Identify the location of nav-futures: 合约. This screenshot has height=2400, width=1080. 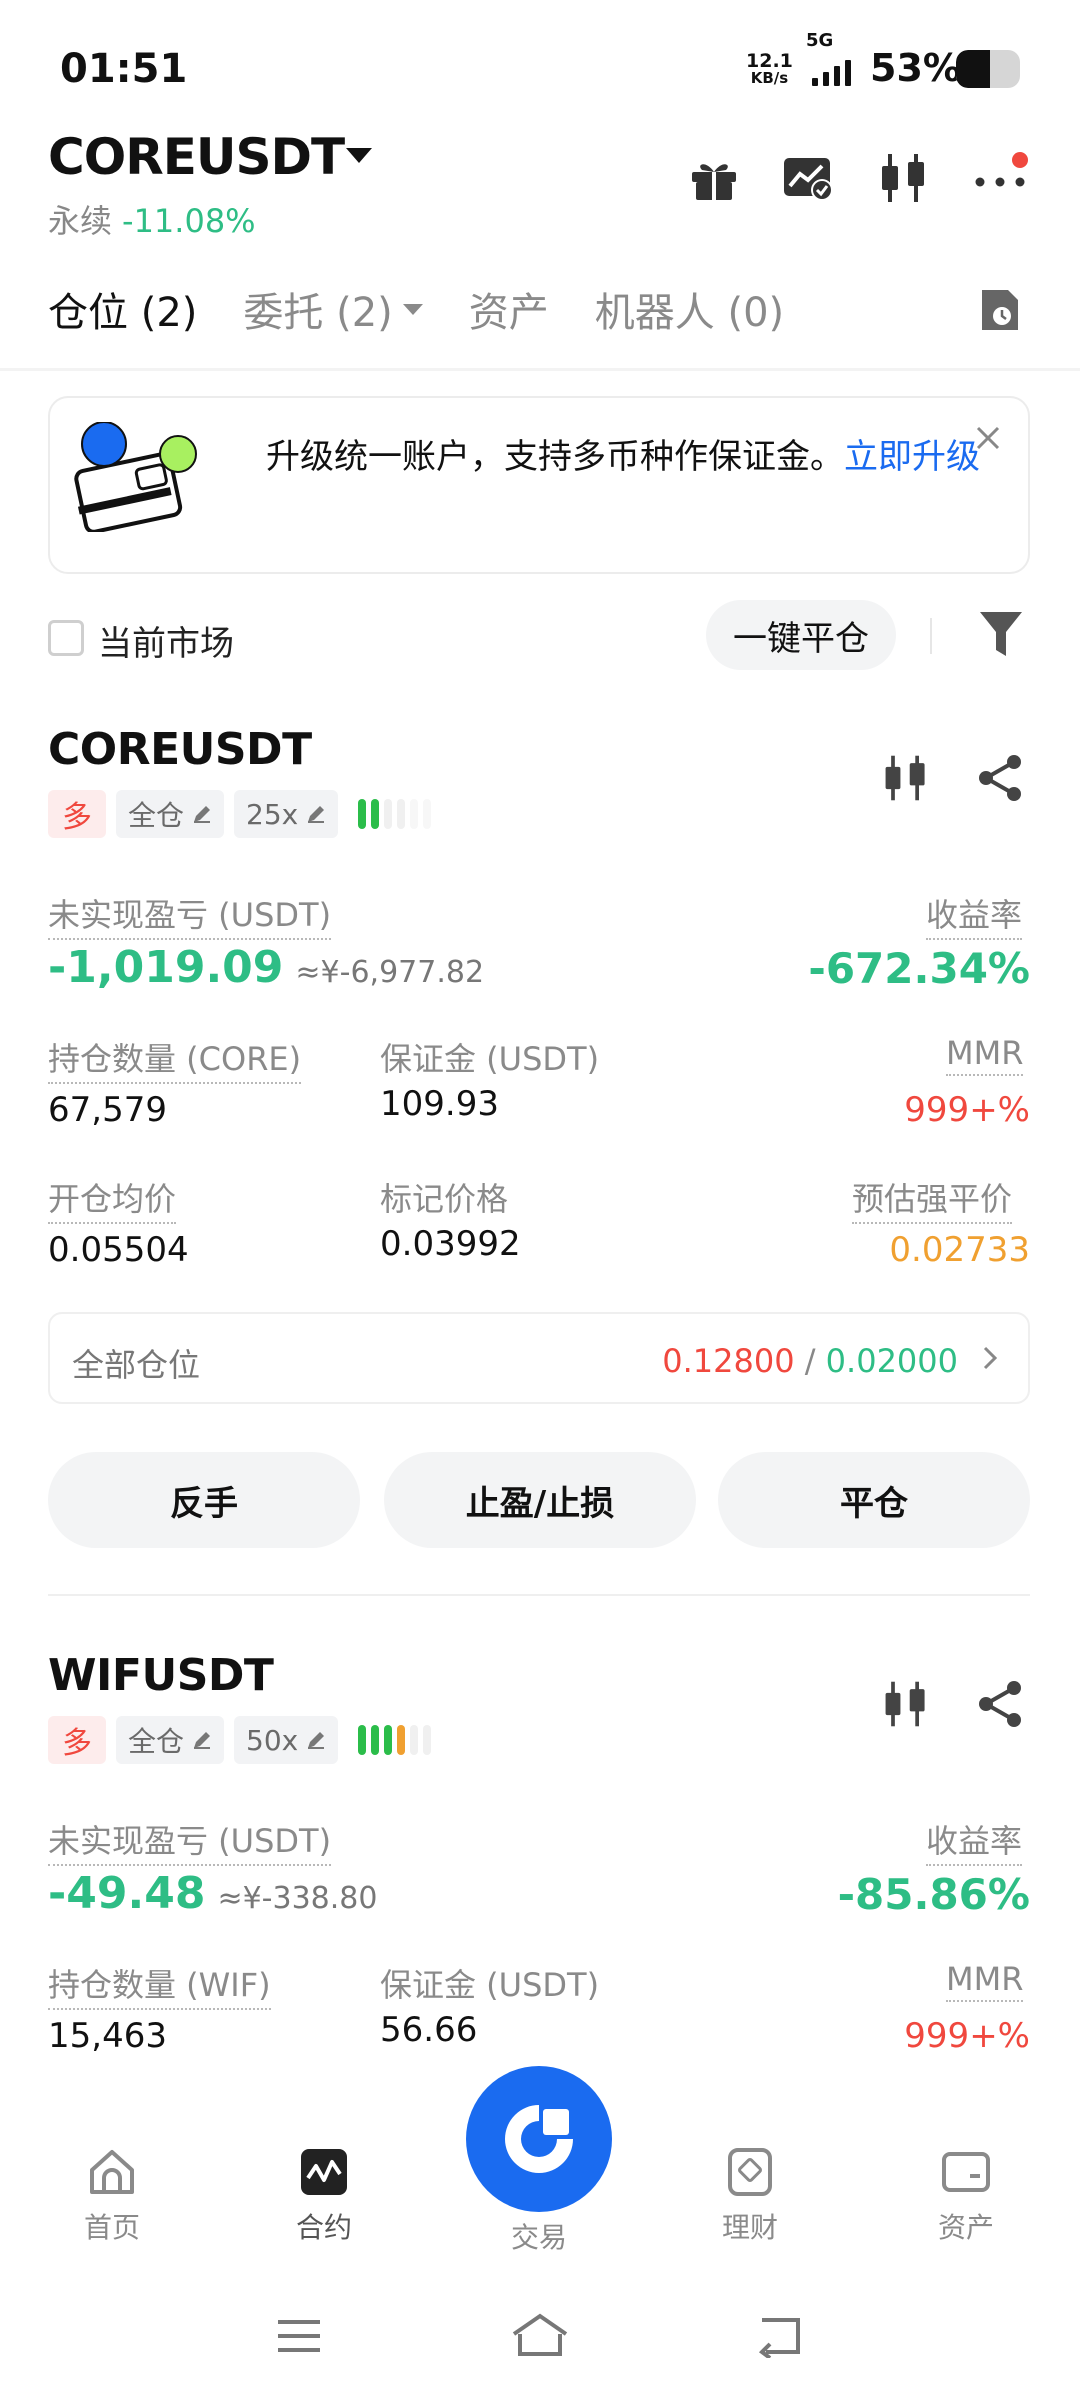
(324, 2196).